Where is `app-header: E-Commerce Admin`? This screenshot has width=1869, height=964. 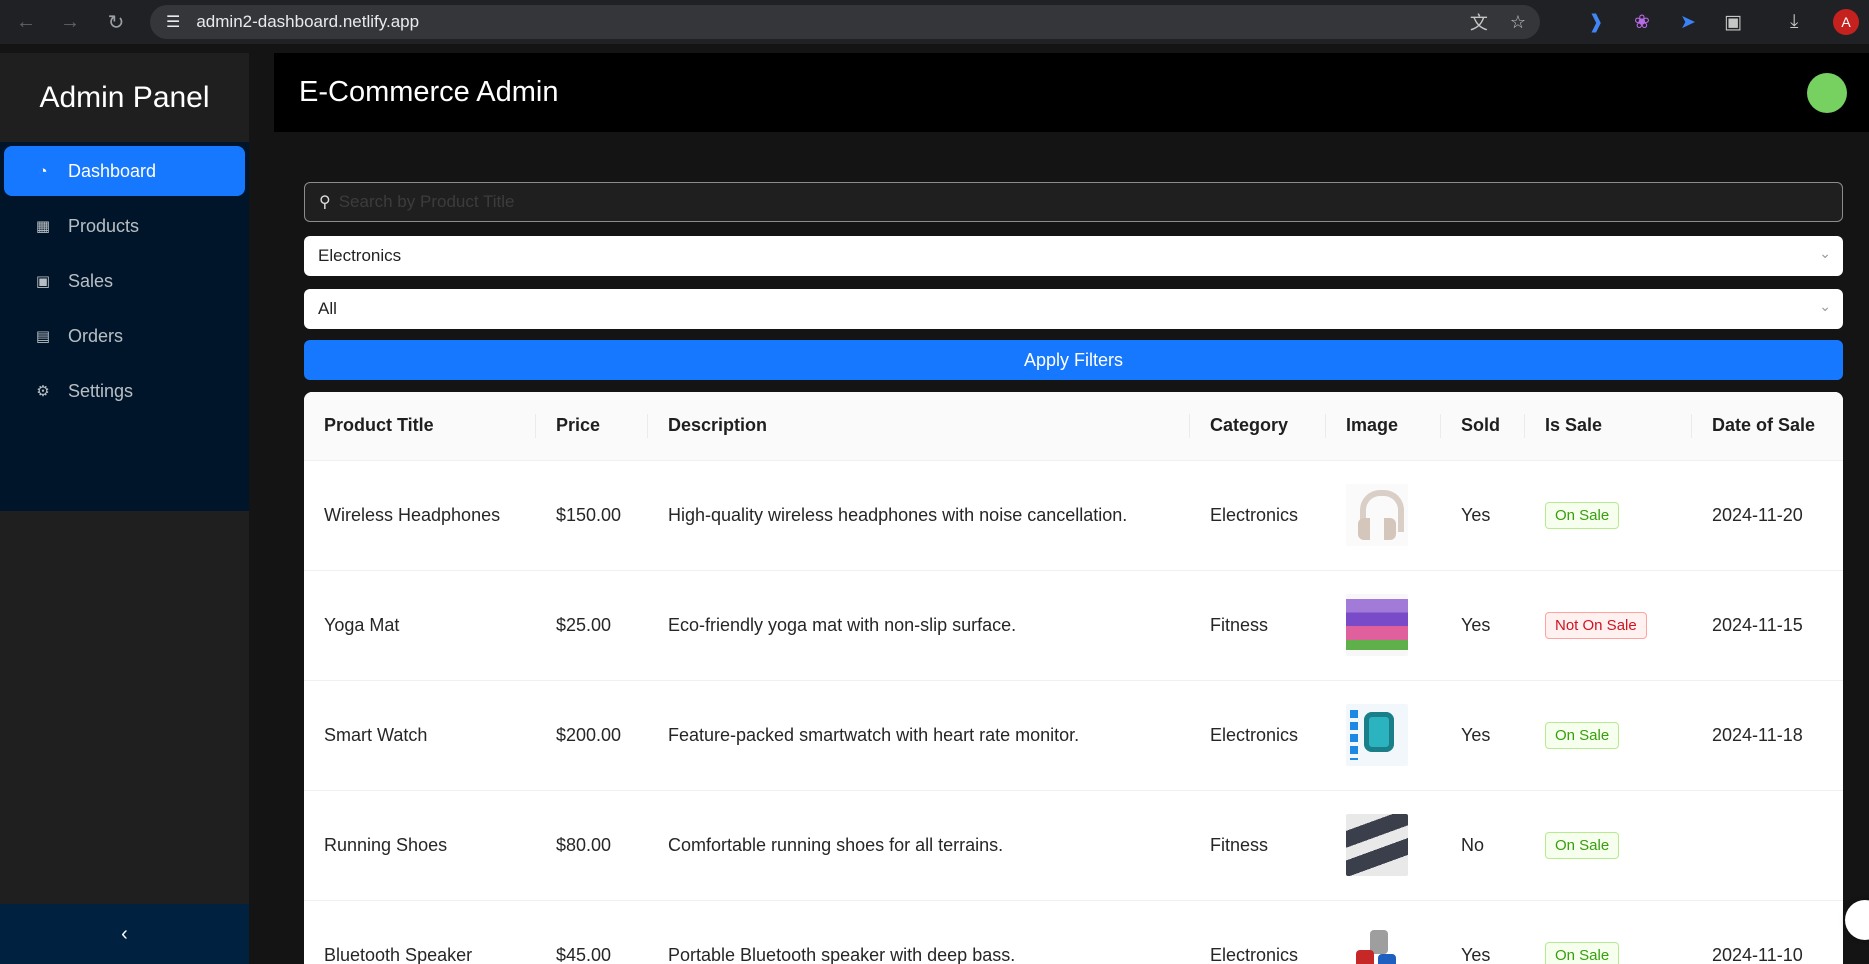 app-header: E-Commerce Admin is located at coordinates (1071, 92).